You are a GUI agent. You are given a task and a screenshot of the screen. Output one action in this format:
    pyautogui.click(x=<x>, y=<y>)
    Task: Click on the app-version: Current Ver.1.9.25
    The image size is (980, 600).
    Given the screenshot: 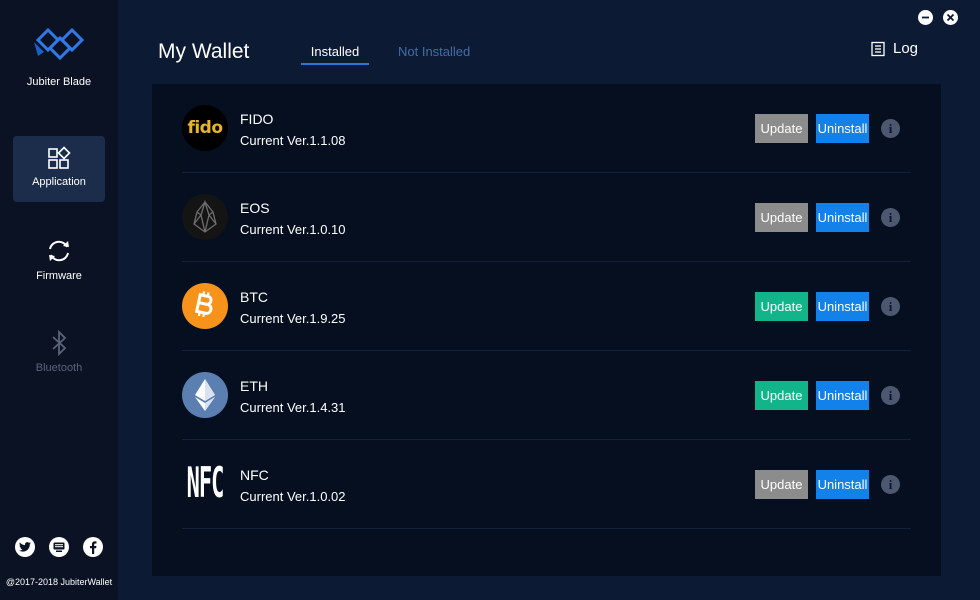 What is the action you would take?
    pyautogui.click(x=293, y=318)
    